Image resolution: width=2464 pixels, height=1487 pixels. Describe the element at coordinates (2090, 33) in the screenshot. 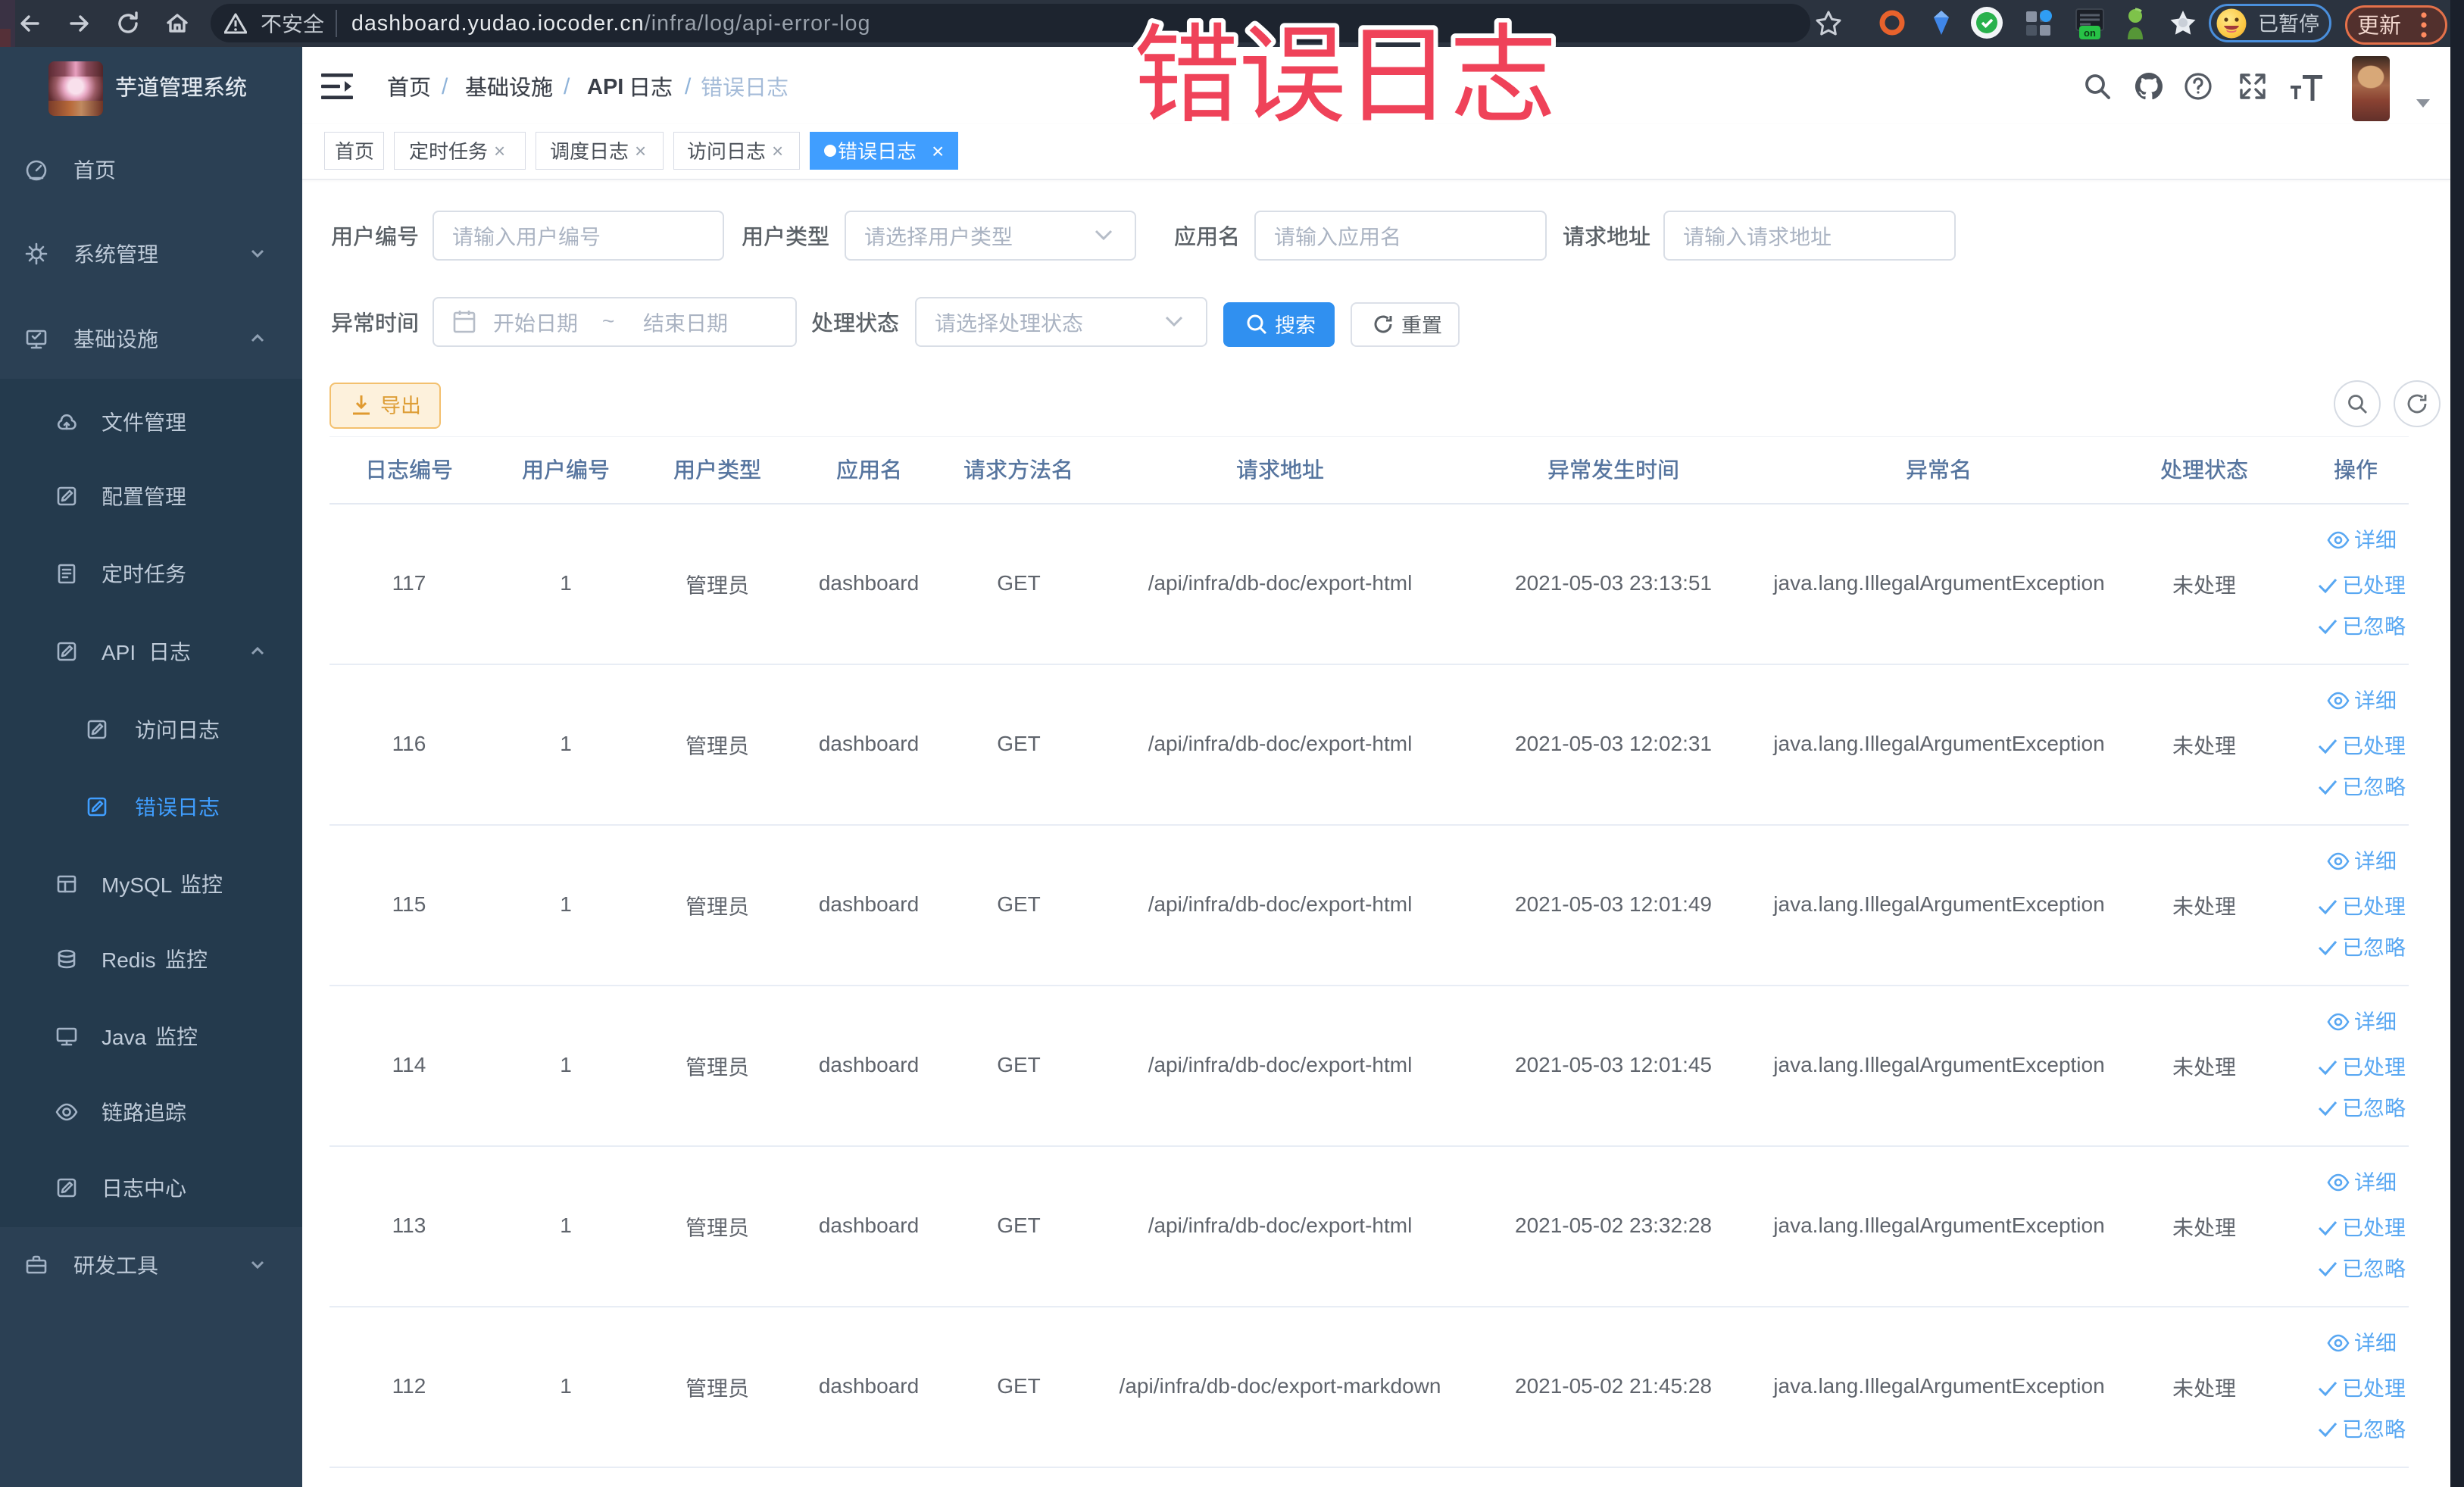

I see `svg-text: on` at that location.